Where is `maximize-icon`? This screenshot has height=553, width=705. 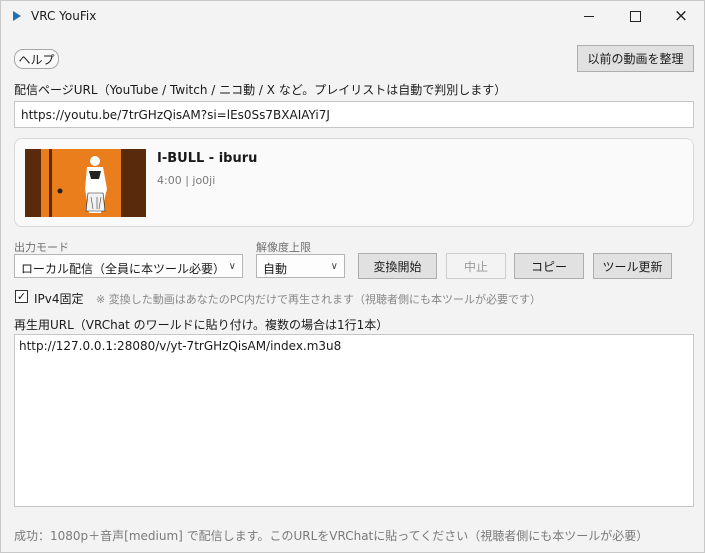
maximize-icon is located at coordinates (635, 16).